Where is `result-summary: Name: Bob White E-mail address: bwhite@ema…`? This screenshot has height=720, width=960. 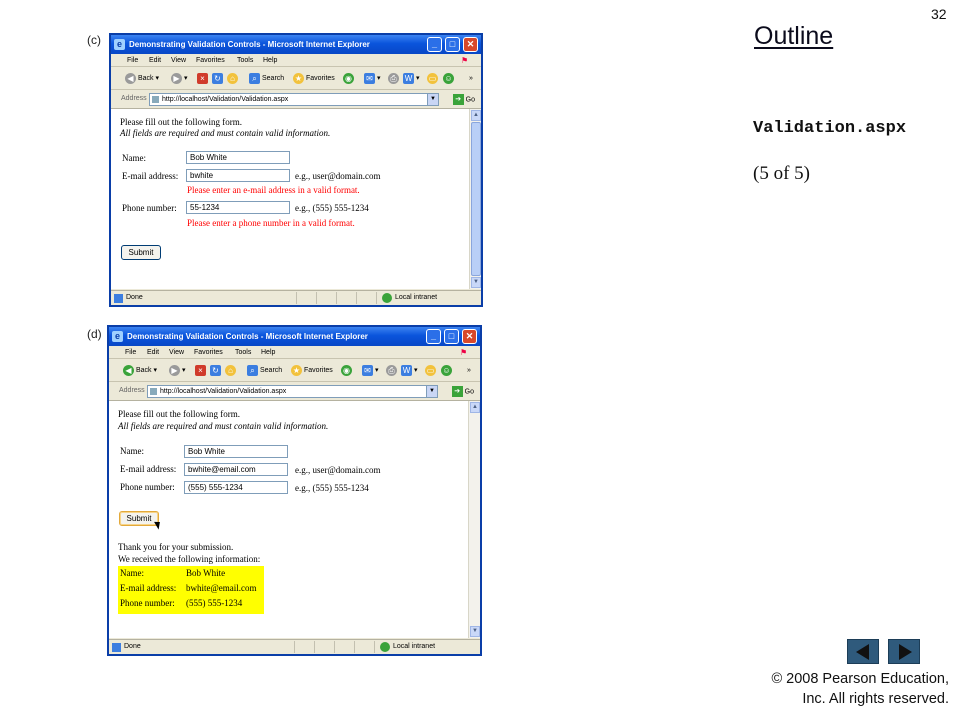 result-summary: Name: Bob White E-mail address: bwhite@ema… is located at coordinates (191, 590).